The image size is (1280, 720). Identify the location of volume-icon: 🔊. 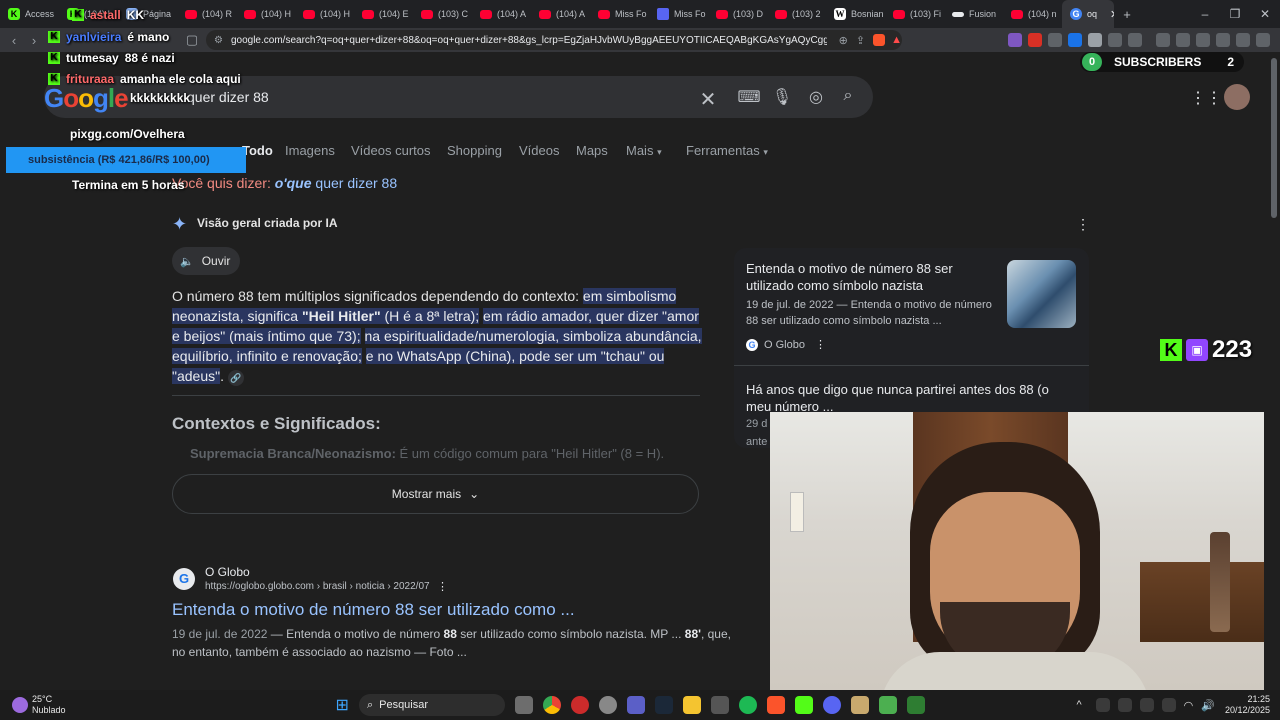
(1208, 705).